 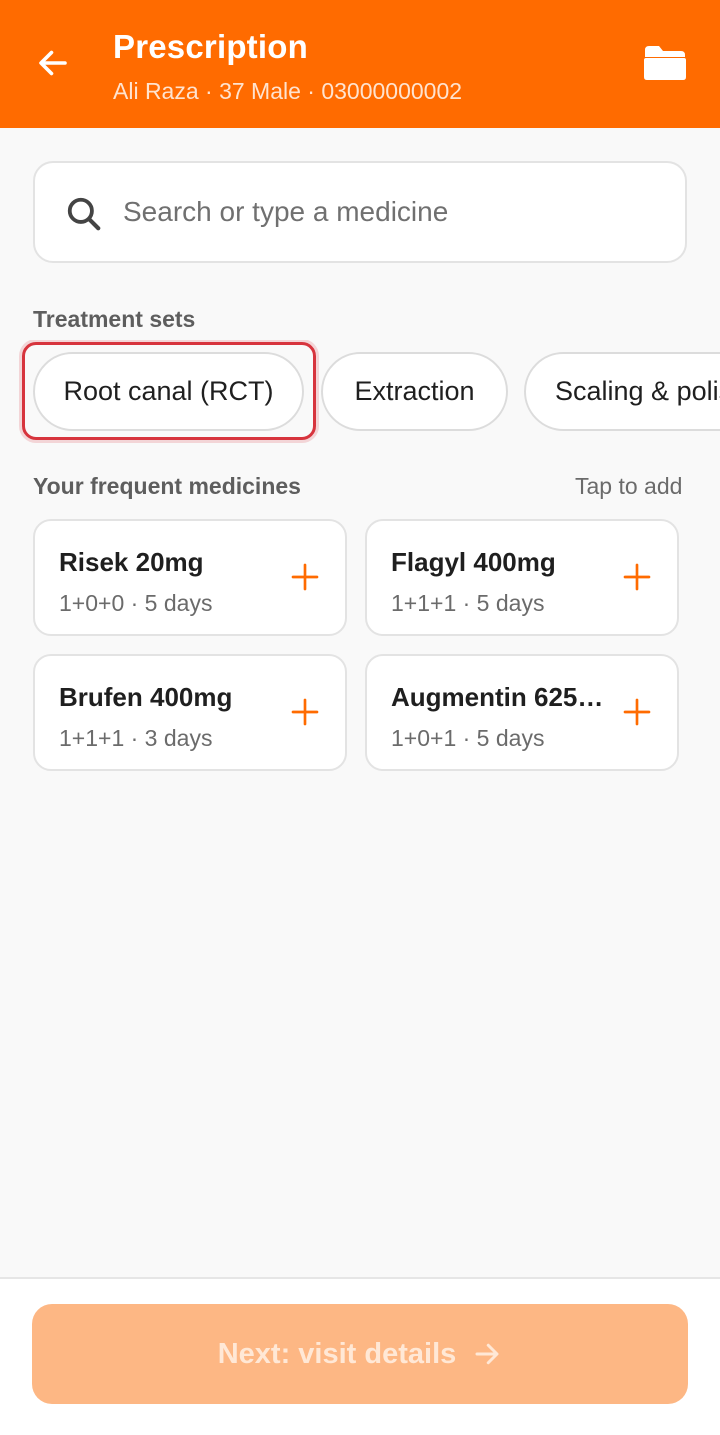 I want to click on patient-info: Ali Raza · 37 Male · 03000000002, so click(x=288, y=91).